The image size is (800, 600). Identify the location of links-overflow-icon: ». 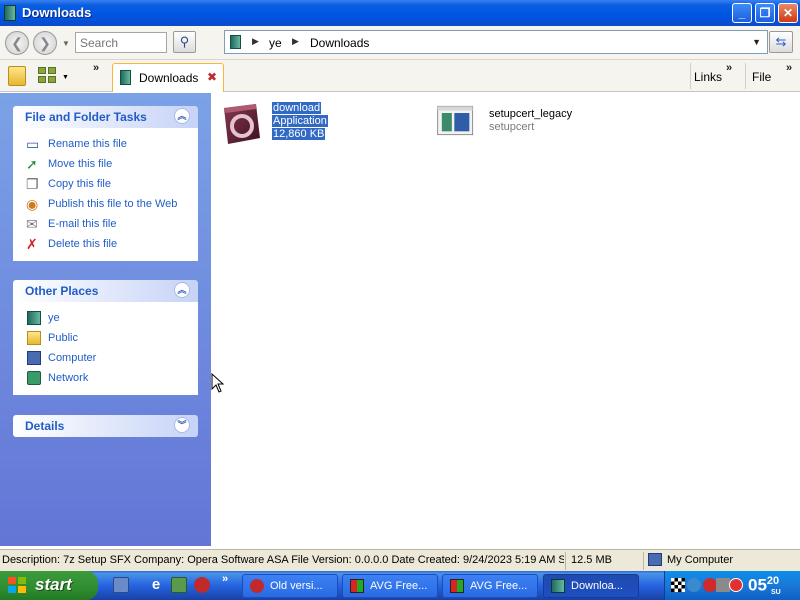
(729, 68).